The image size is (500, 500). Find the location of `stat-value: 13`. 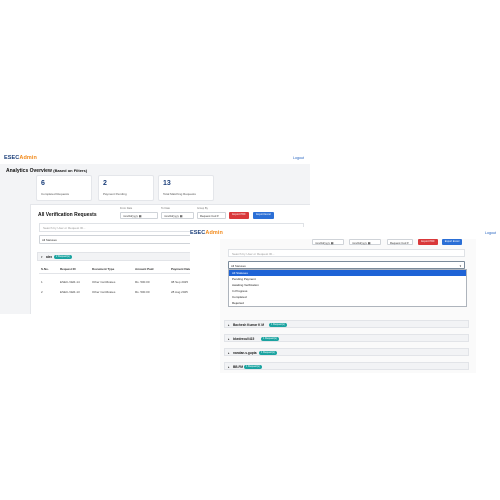

stat-value: 13 is located at coordinates (167, 183).